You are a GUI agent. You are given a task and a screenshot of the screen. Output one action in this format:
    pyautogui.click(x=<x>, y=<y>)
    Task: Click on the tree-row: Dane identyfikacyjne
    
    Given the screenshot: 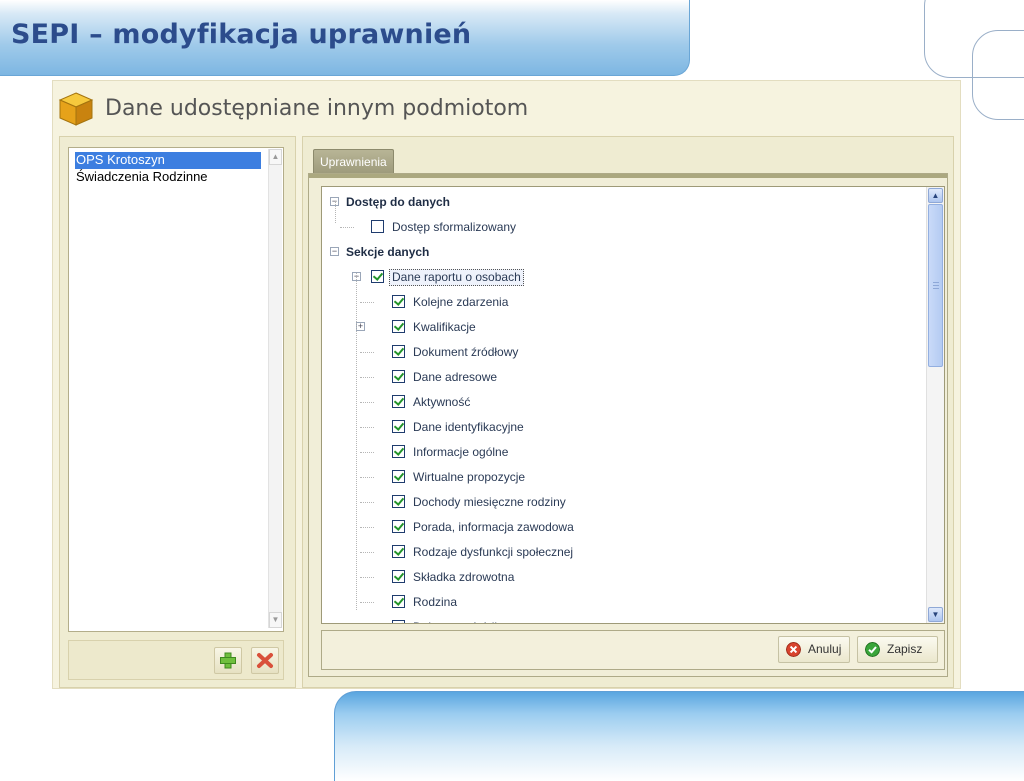 What is the action you would take?
    pyautogui.click(x=622, y=427)
    